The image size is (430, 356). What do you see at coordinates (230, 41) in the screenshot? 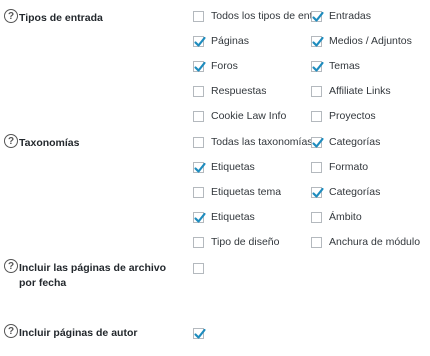
I see `option-label: Páginas` at bounding box center [230, 41].